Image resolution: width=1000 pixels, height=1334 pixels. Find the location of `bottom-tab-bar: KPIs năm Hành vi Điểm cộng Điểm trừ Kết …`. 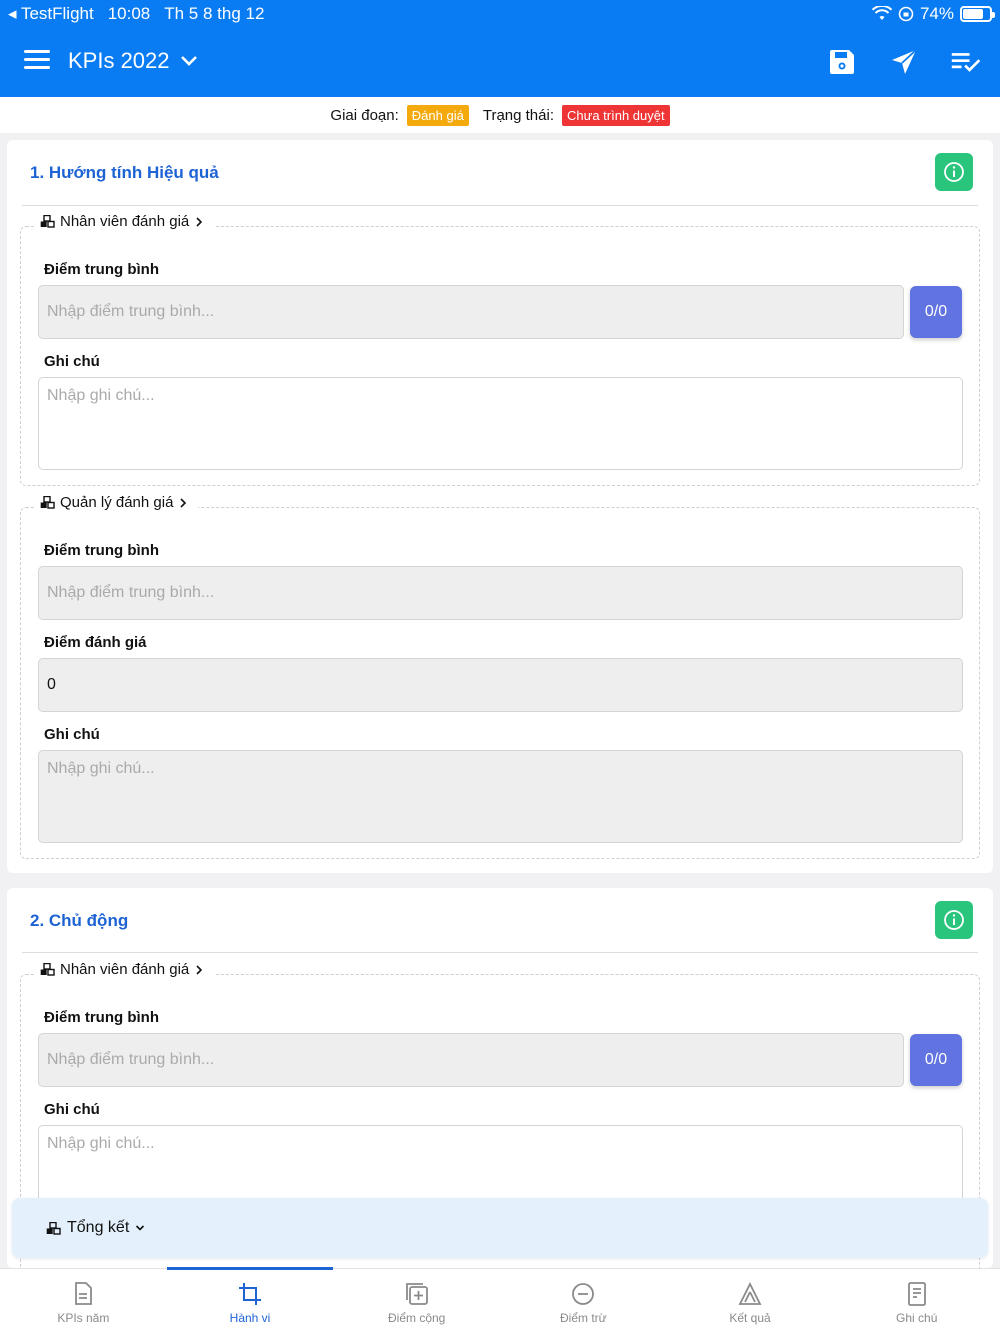

bottom-tab-bar: KPIs năm Hành vi Điểm cộng Điểm trừ Kết … is located at coordinates (500, 1300).